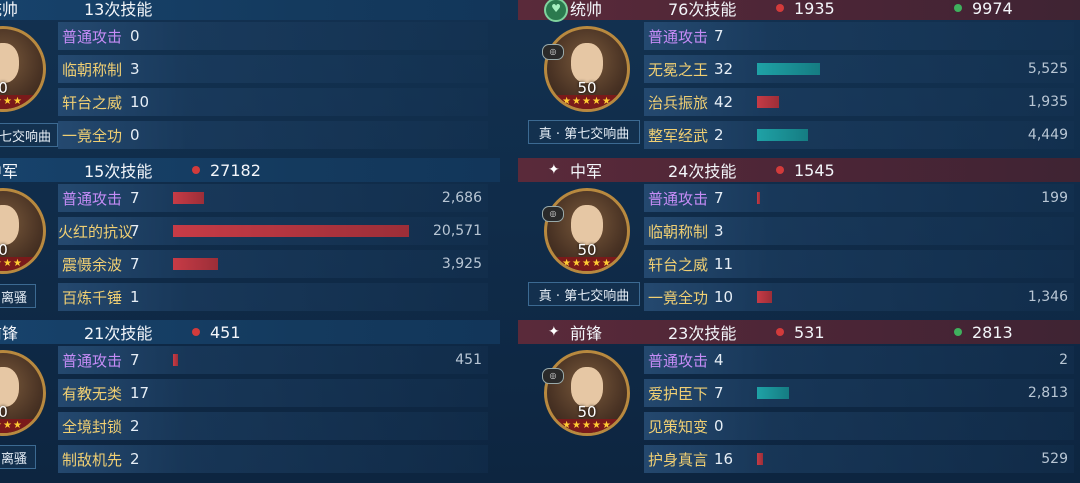  Describe the element at coordinates (92, 69) in the screenshot. I see `skill-name: 临朝称制` at that location.